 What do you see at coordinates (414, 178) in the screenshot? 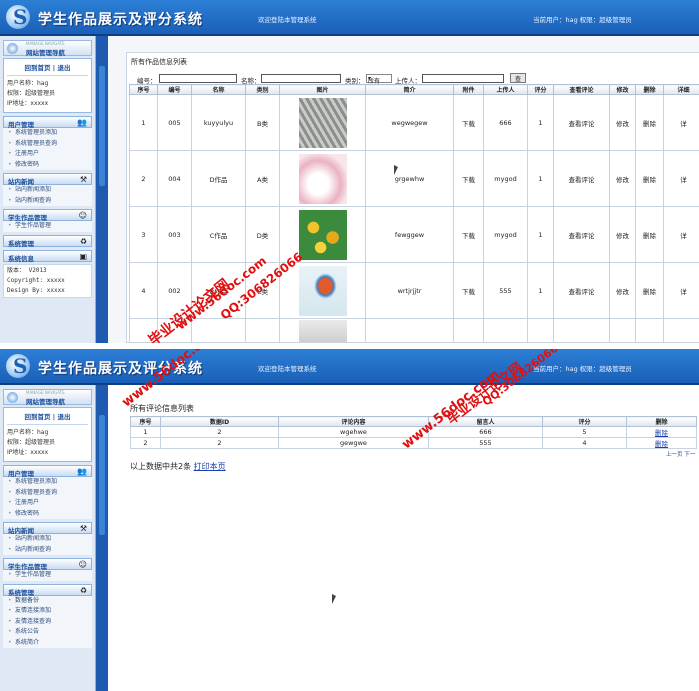
I see `table-row: 2 004 D作品 A类 grgewhw 下载 mygod 1 查看评论 修改 删除详` at bounding box center [414, 178].